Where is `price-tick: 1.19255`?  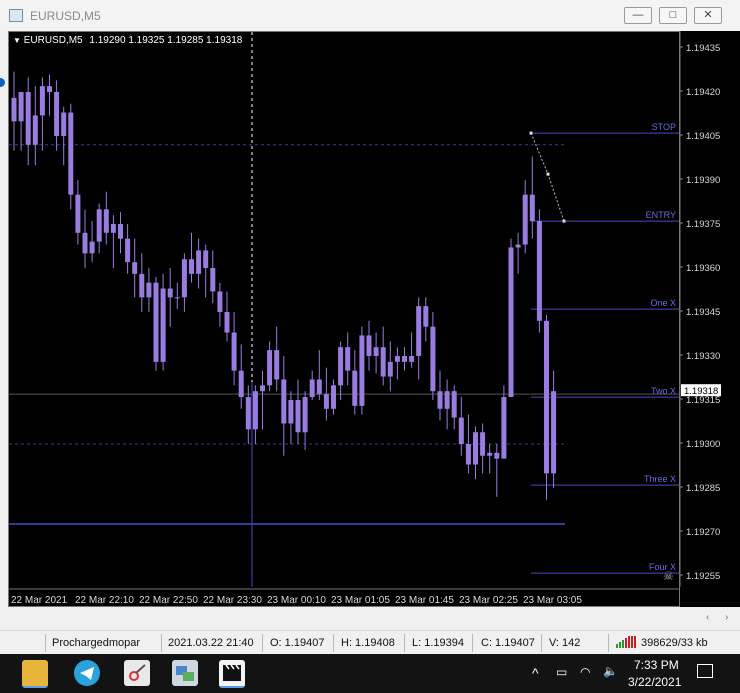
price-tick: 1.19255 is located at coordinates (703, 576).